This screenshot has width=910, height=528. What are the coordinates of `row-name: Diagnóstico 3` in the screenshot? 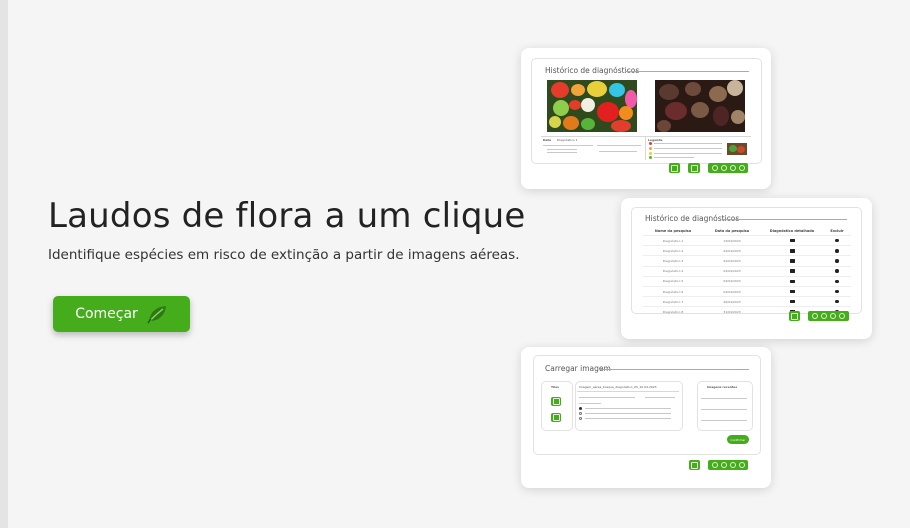 It's located at (673, 261).